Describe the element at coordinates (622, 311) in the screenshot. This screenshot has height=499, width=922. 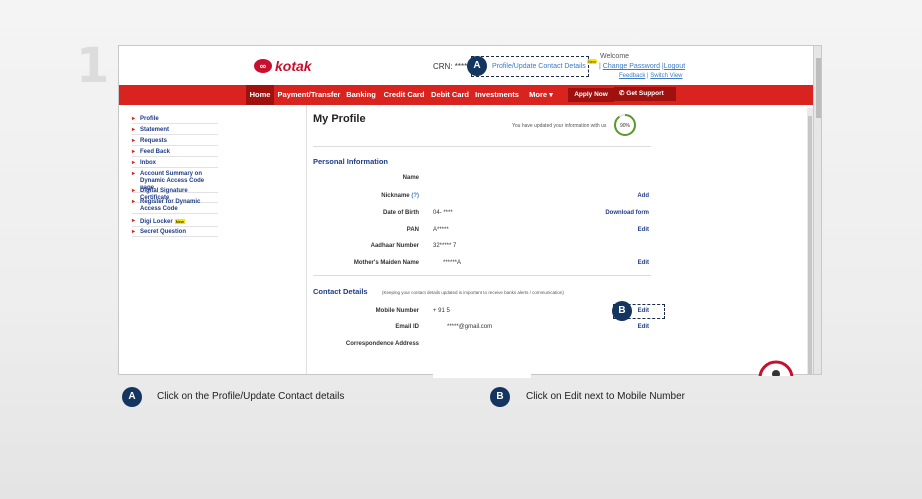
I see `callout-badge-b: B` at that location.